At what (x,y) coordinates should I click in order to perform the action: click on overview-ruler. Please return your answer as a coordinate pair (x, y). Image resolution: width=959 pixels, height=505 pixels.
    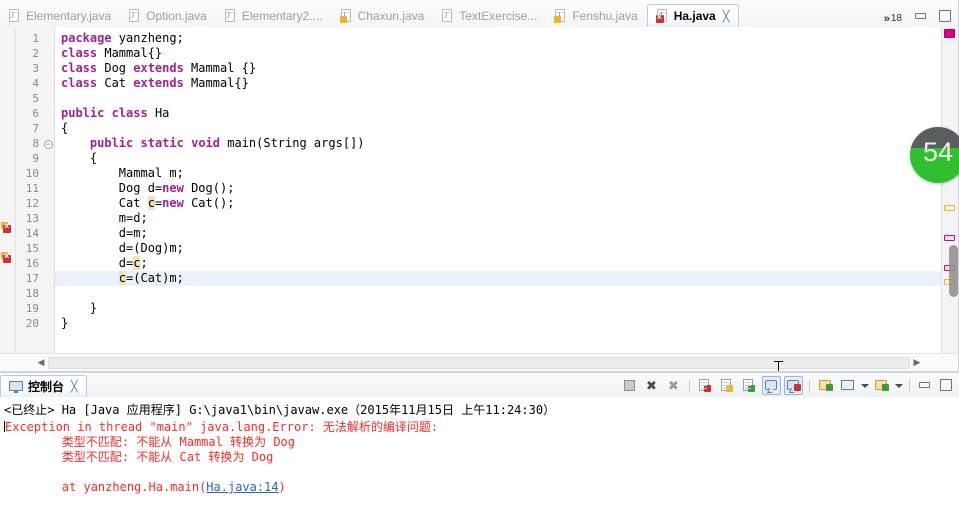
    Looking at the image, I should click on (949, 199).